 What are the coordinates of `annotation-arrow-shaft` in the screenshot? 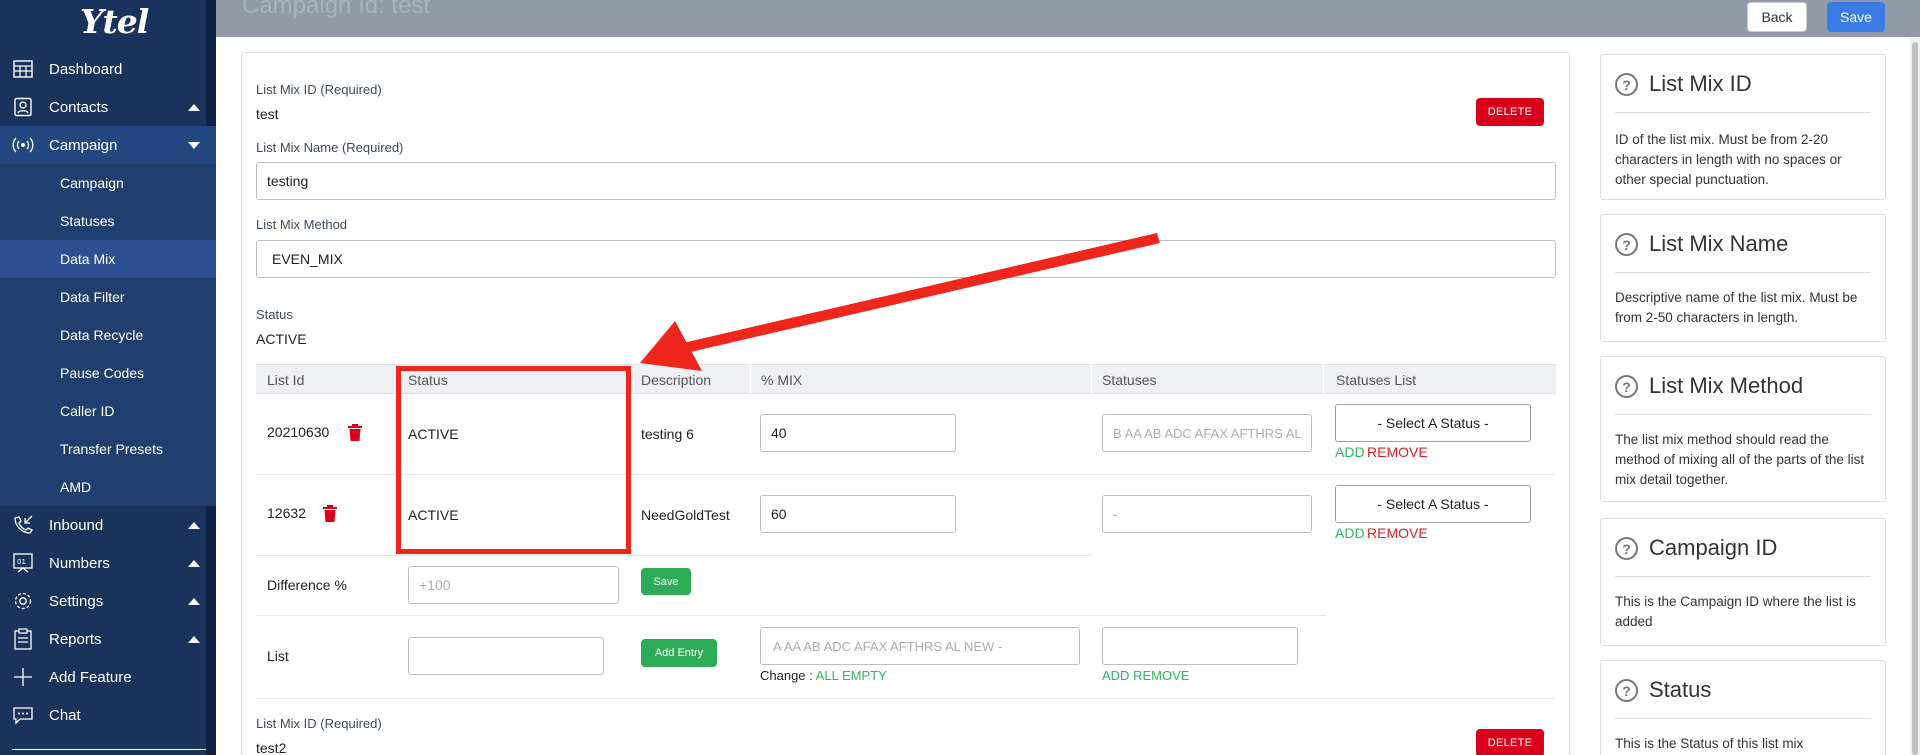 It's located at (921, 293).